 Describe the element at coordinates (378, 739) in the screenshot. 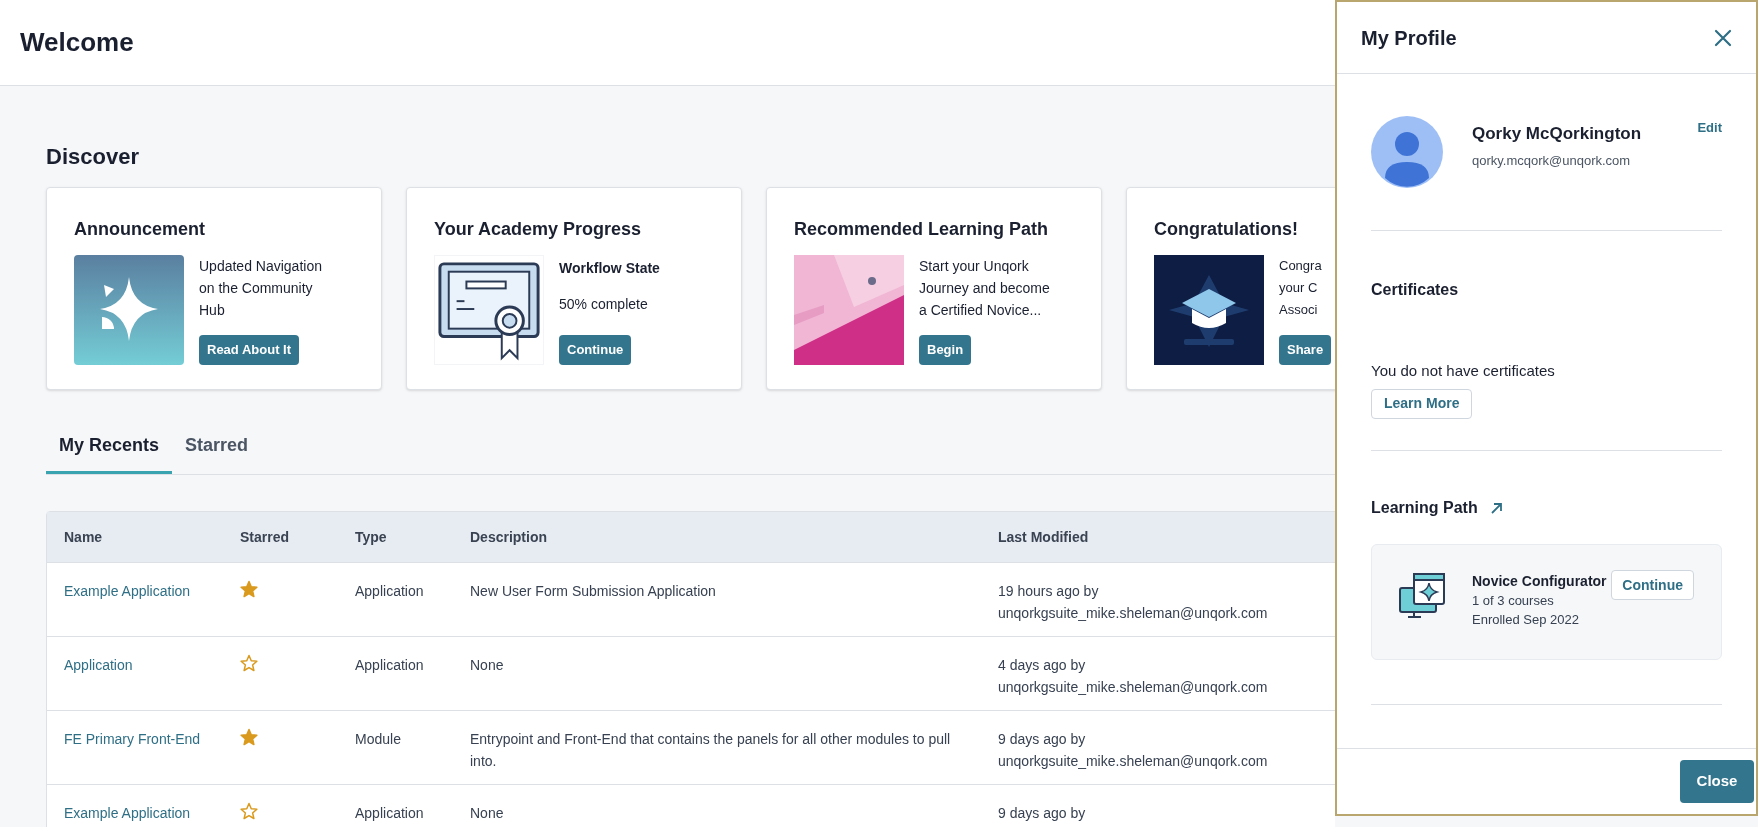

I see `table-cell-text: Module` at that location.